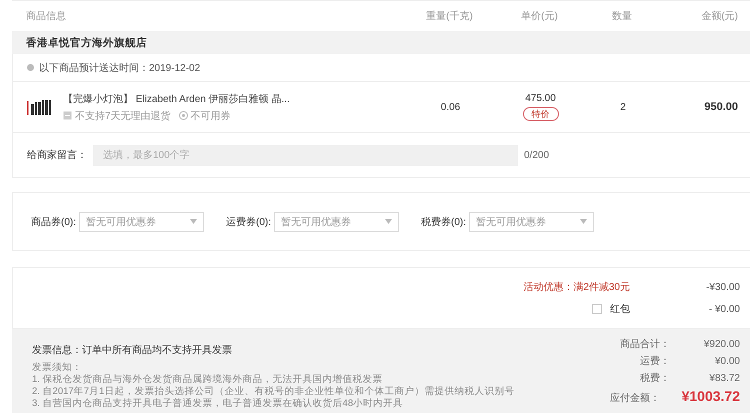  What do you see at coordinates (451, 107) in the screenshot?
I see `weight-cell-text: 0.06` at bounding box center [451, 107].